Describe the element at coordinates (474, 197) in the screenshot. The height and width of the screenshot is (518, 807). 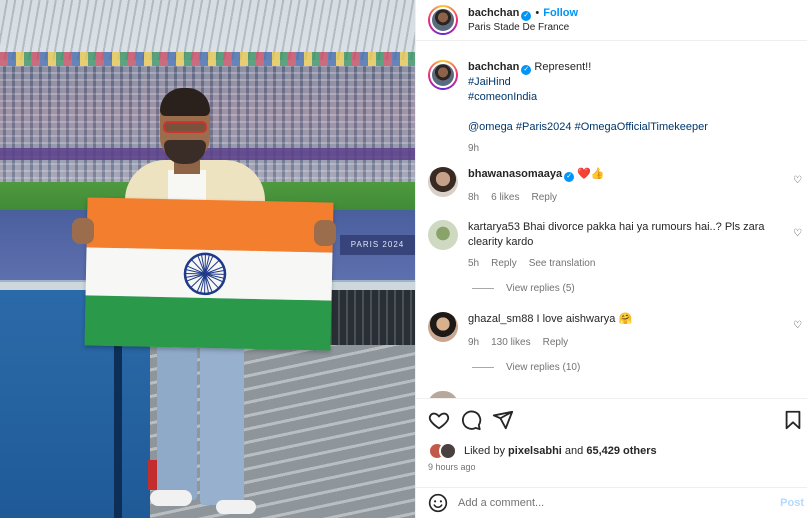
I see `comment-time: 8h` at that location.